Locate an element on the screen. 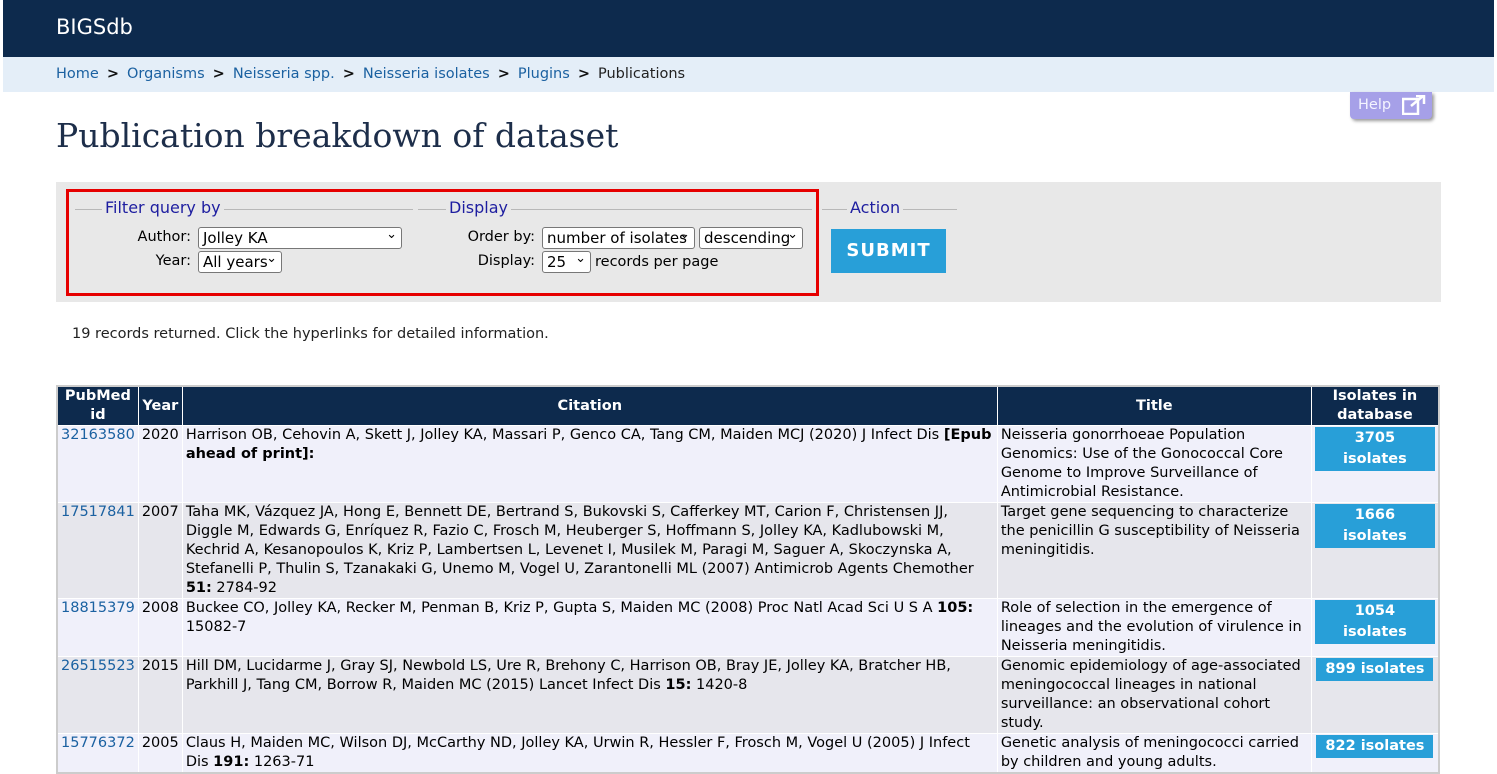 The width and height of the screenshot is (1497, 774). year-cell: 2015 is located at coordinates (160, 695).